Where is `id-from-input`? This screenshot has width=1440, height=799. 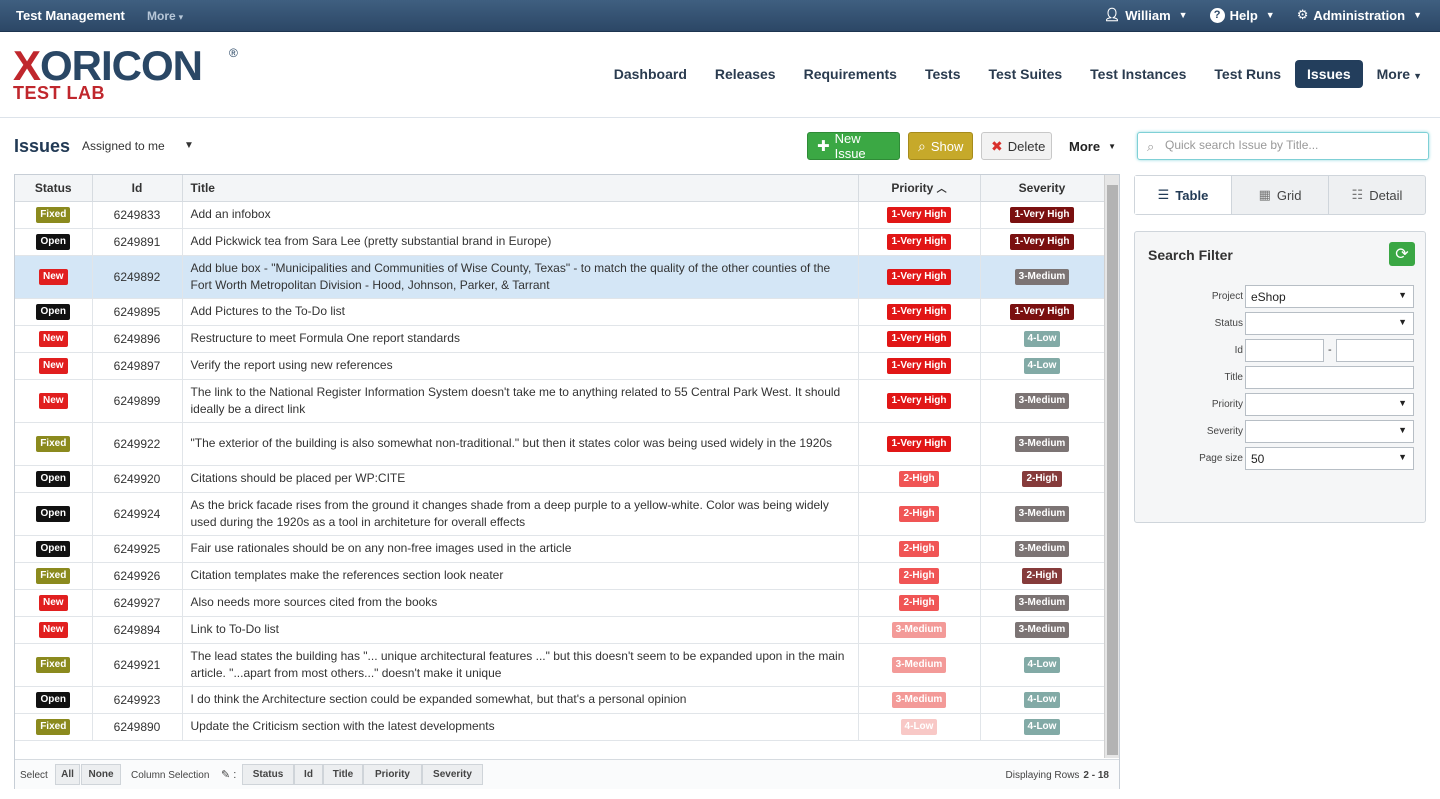 id-from-input is located at coordinates (1284, 350).